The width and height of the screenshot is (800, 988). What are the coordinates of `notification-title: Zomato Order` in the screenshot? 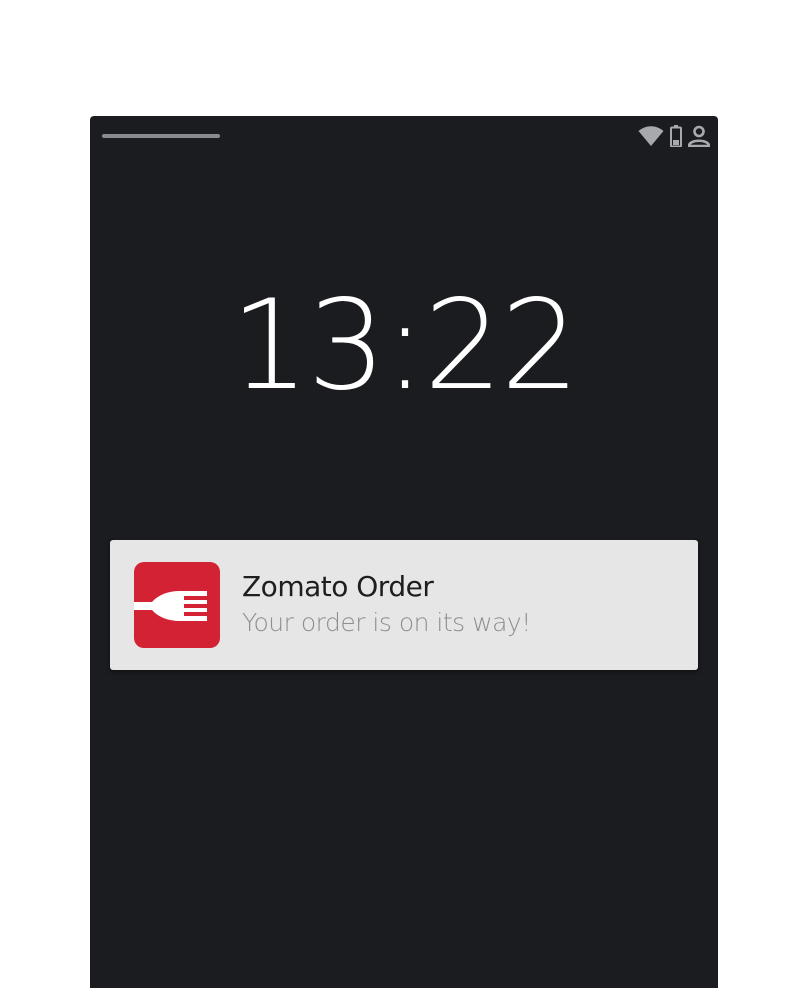 It's located at (338, 586).